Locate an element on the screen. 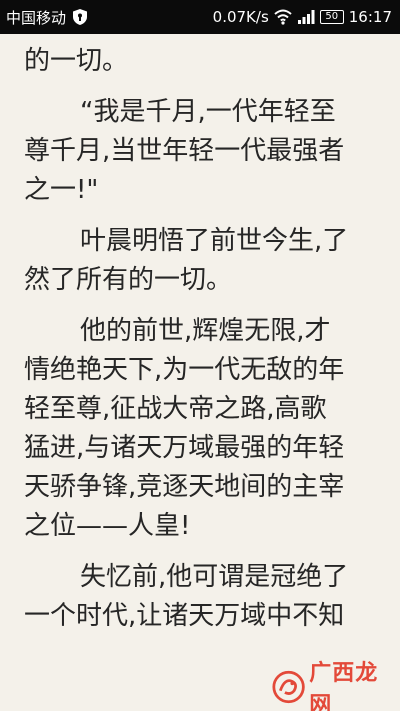 The height and width of the screenshot is (711, 400). text-line: 尊千月,当世年轻一代最强者 is located at coordinates (184, 151).